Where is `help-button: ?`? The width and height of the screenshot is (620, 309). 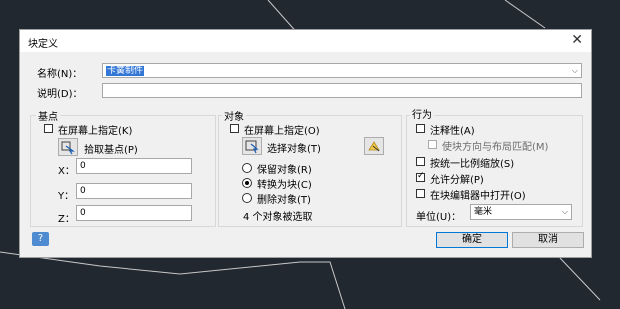 help-button: ? is located at coordinates (40, 239).